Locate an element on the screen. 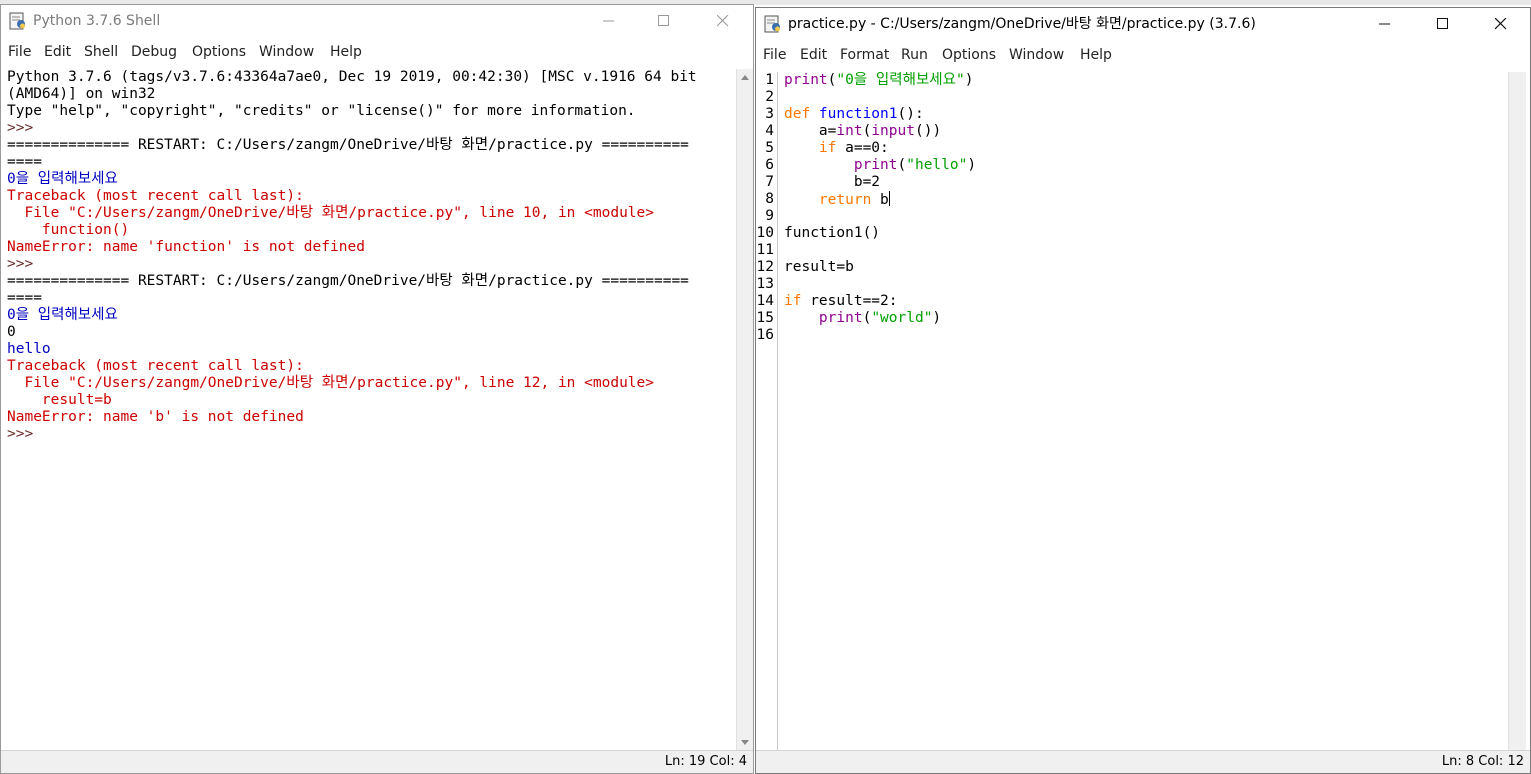 The height and width of the screenshot is (774, 1531). code-line: if result==2: is located at coordinates (1144, 301).